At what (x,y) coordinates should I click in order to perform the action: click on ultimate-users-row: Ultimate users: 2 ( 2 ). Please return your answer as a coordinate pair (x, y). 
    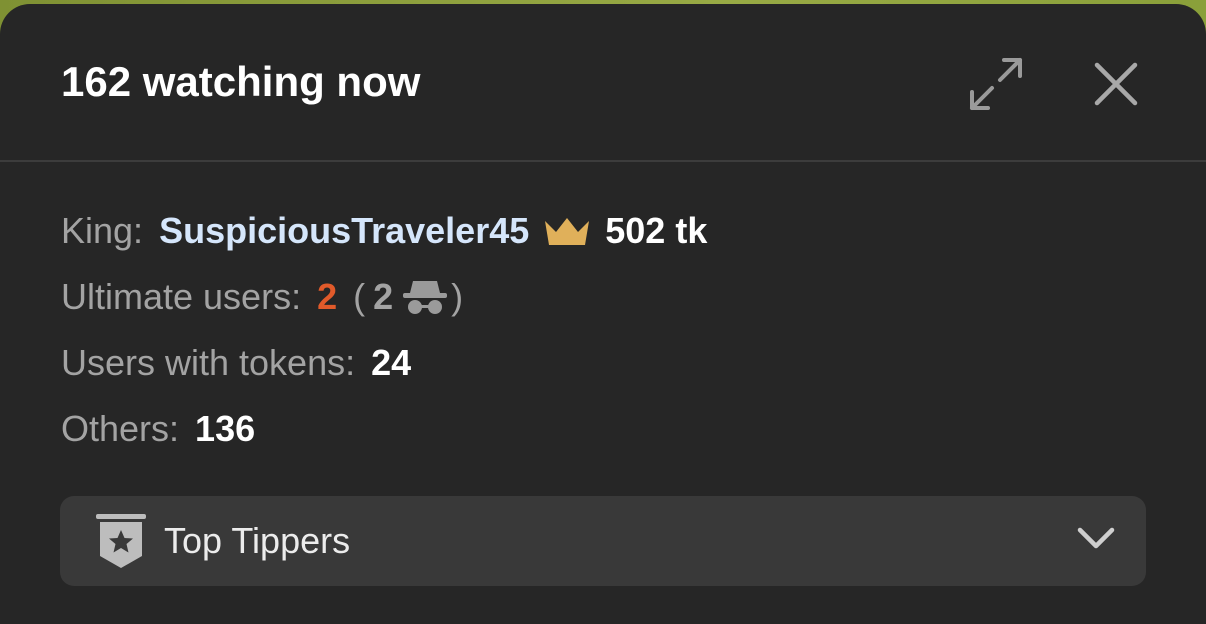
    Looking at the image, I should click on (384, 297).